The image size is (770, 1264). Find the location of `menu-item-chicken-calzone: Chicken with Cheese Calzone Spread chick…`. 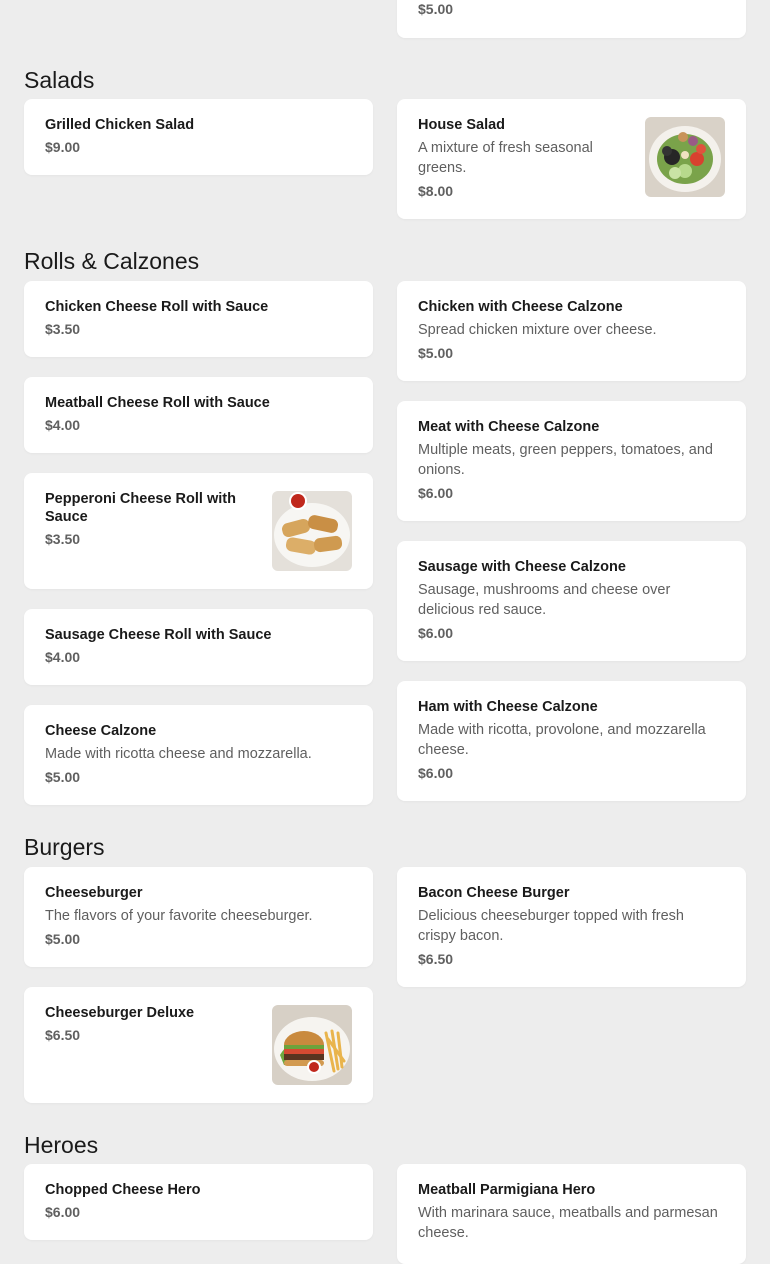

menu-item-chicken-calzone: Chicken with Cheese Calzone Spread chick… is located at coordinates (571, 331).